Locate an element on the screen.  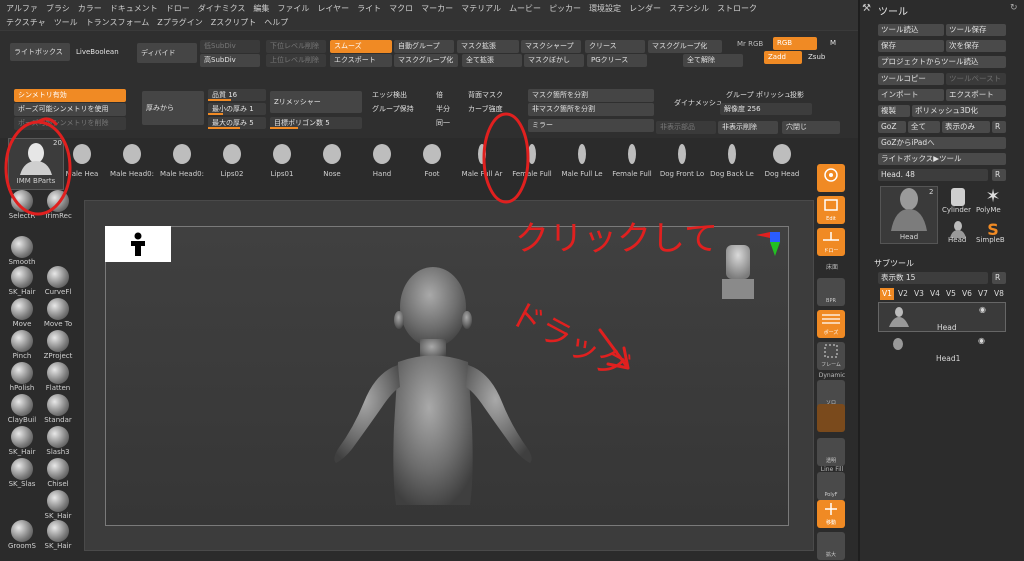
display-count-slider: 表示数 15 is located at coordinates (933, 278).